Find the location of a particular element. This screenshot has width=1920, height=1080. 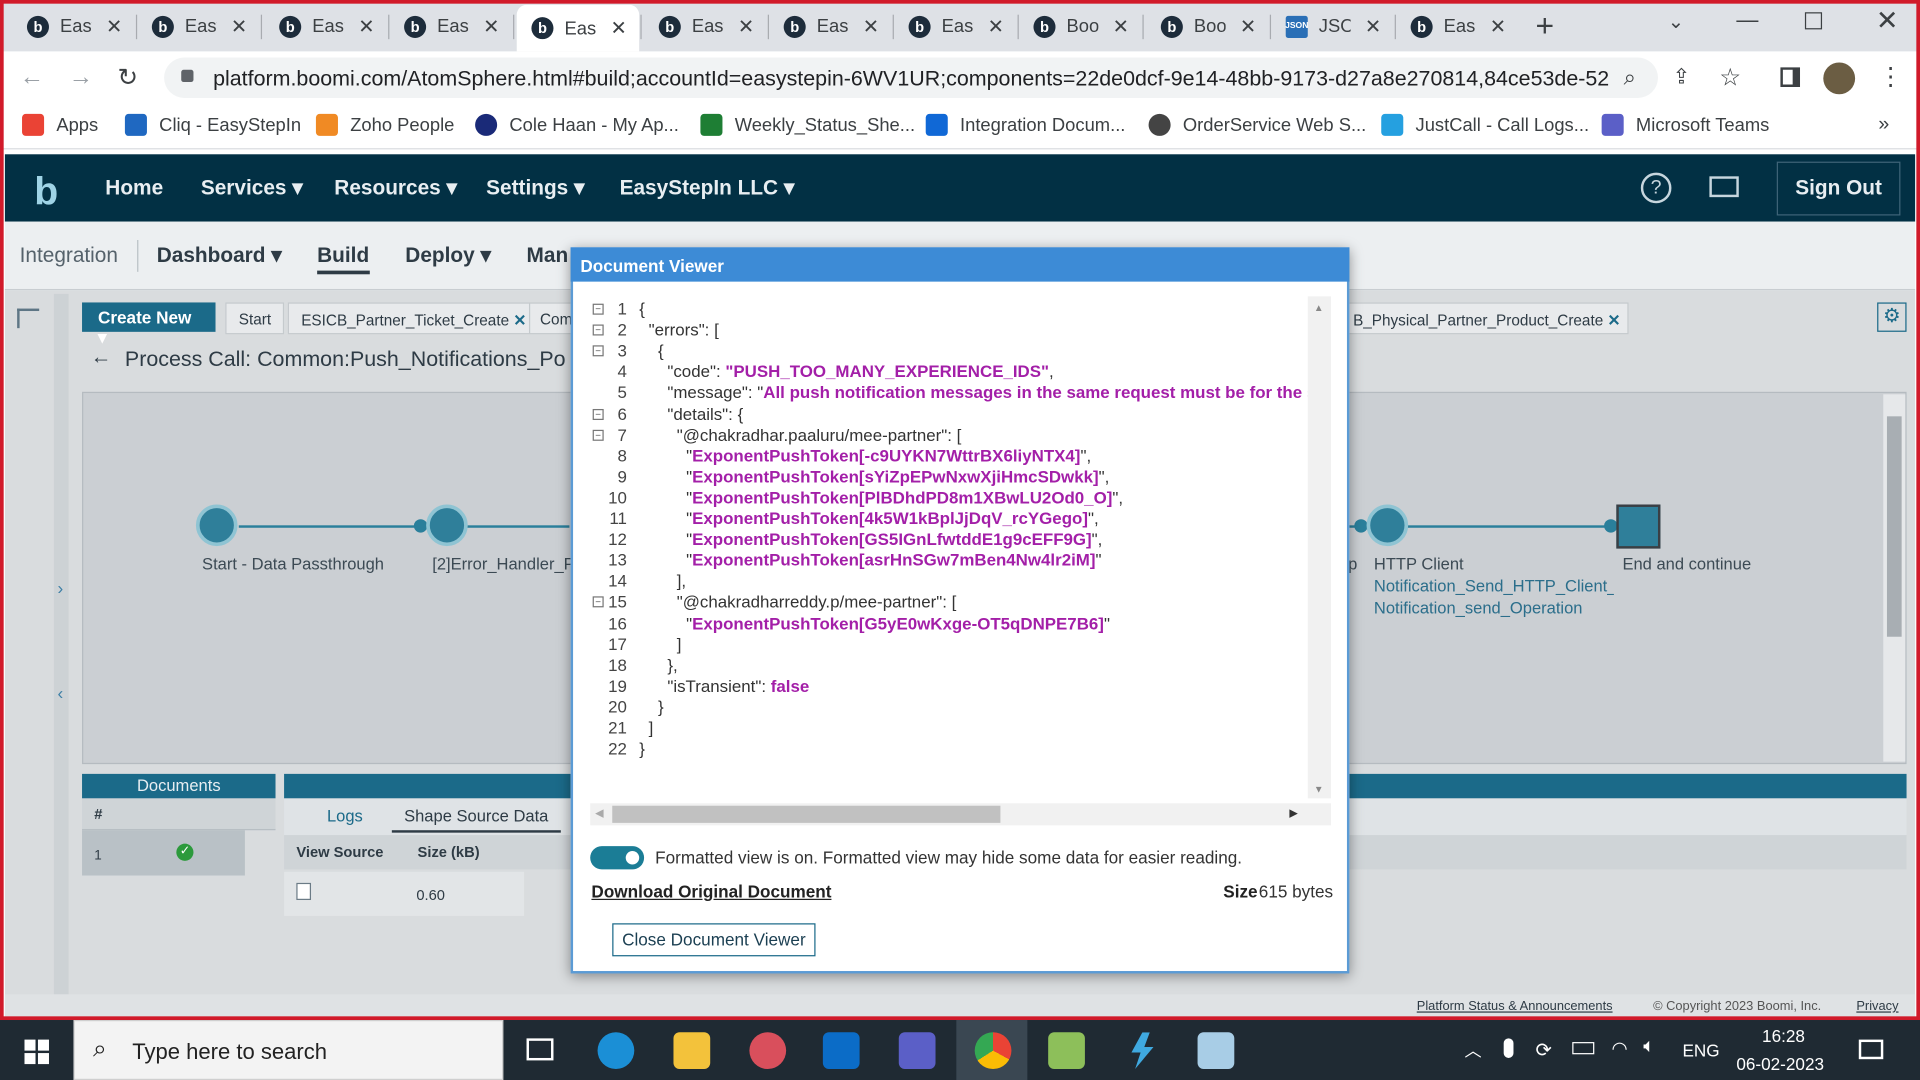

more-bookmarks-icon: » is located at coordinates (1883, 125).